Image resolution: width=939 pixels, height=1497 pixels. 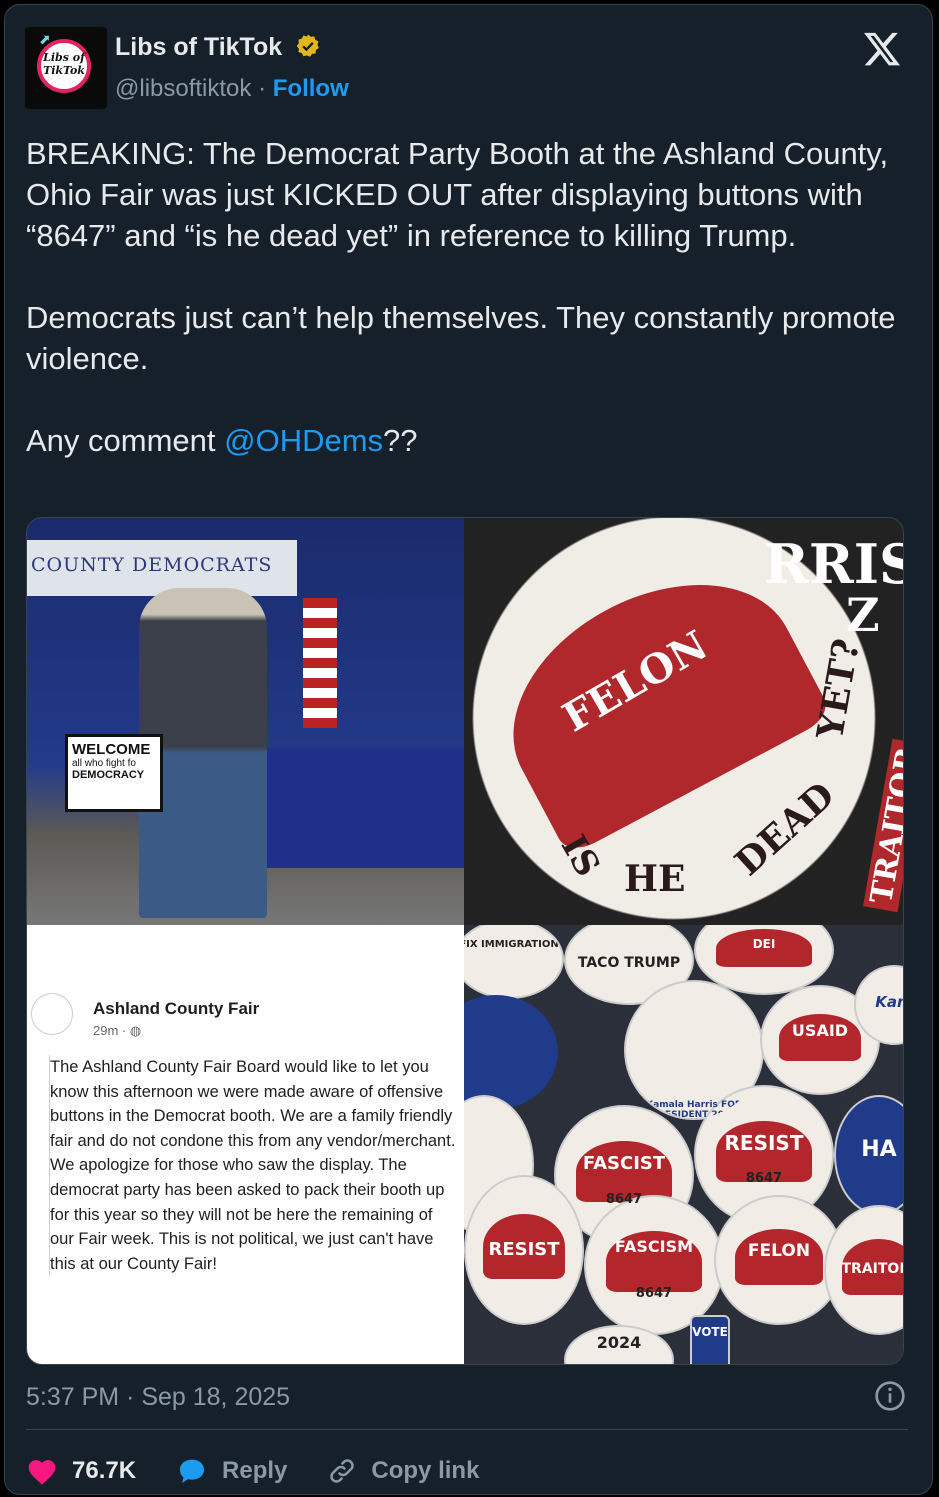 I want to click on yet-word: YET?, so click(x=838, y=689).